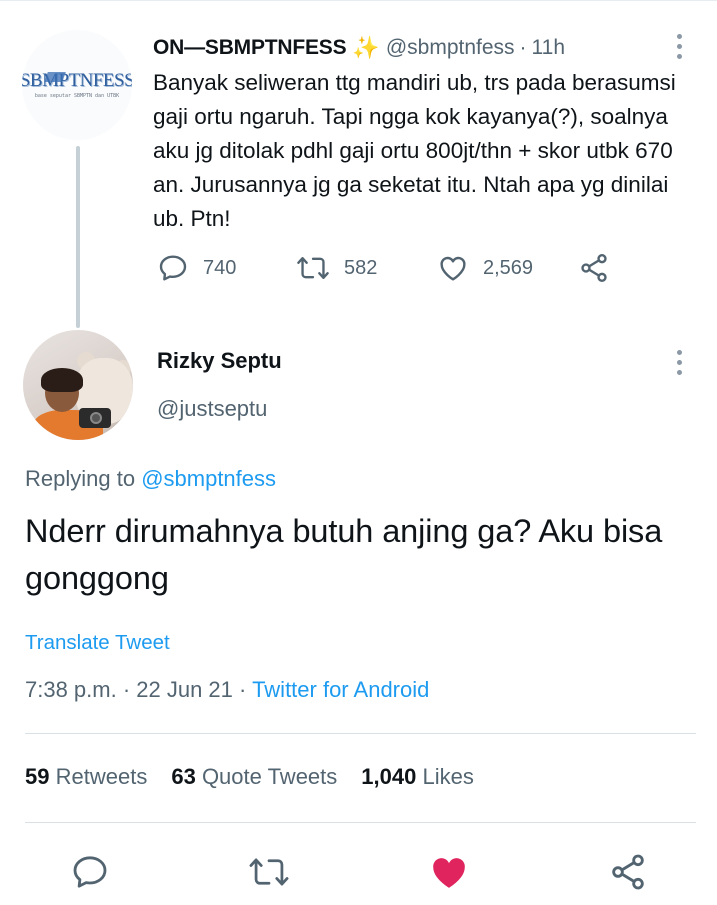 The width and height of the screenshot is (717, 905). What do you see at coordinates (78, 237) in the screenshot?
I see `thread-line` at bounding box center [78, 237].